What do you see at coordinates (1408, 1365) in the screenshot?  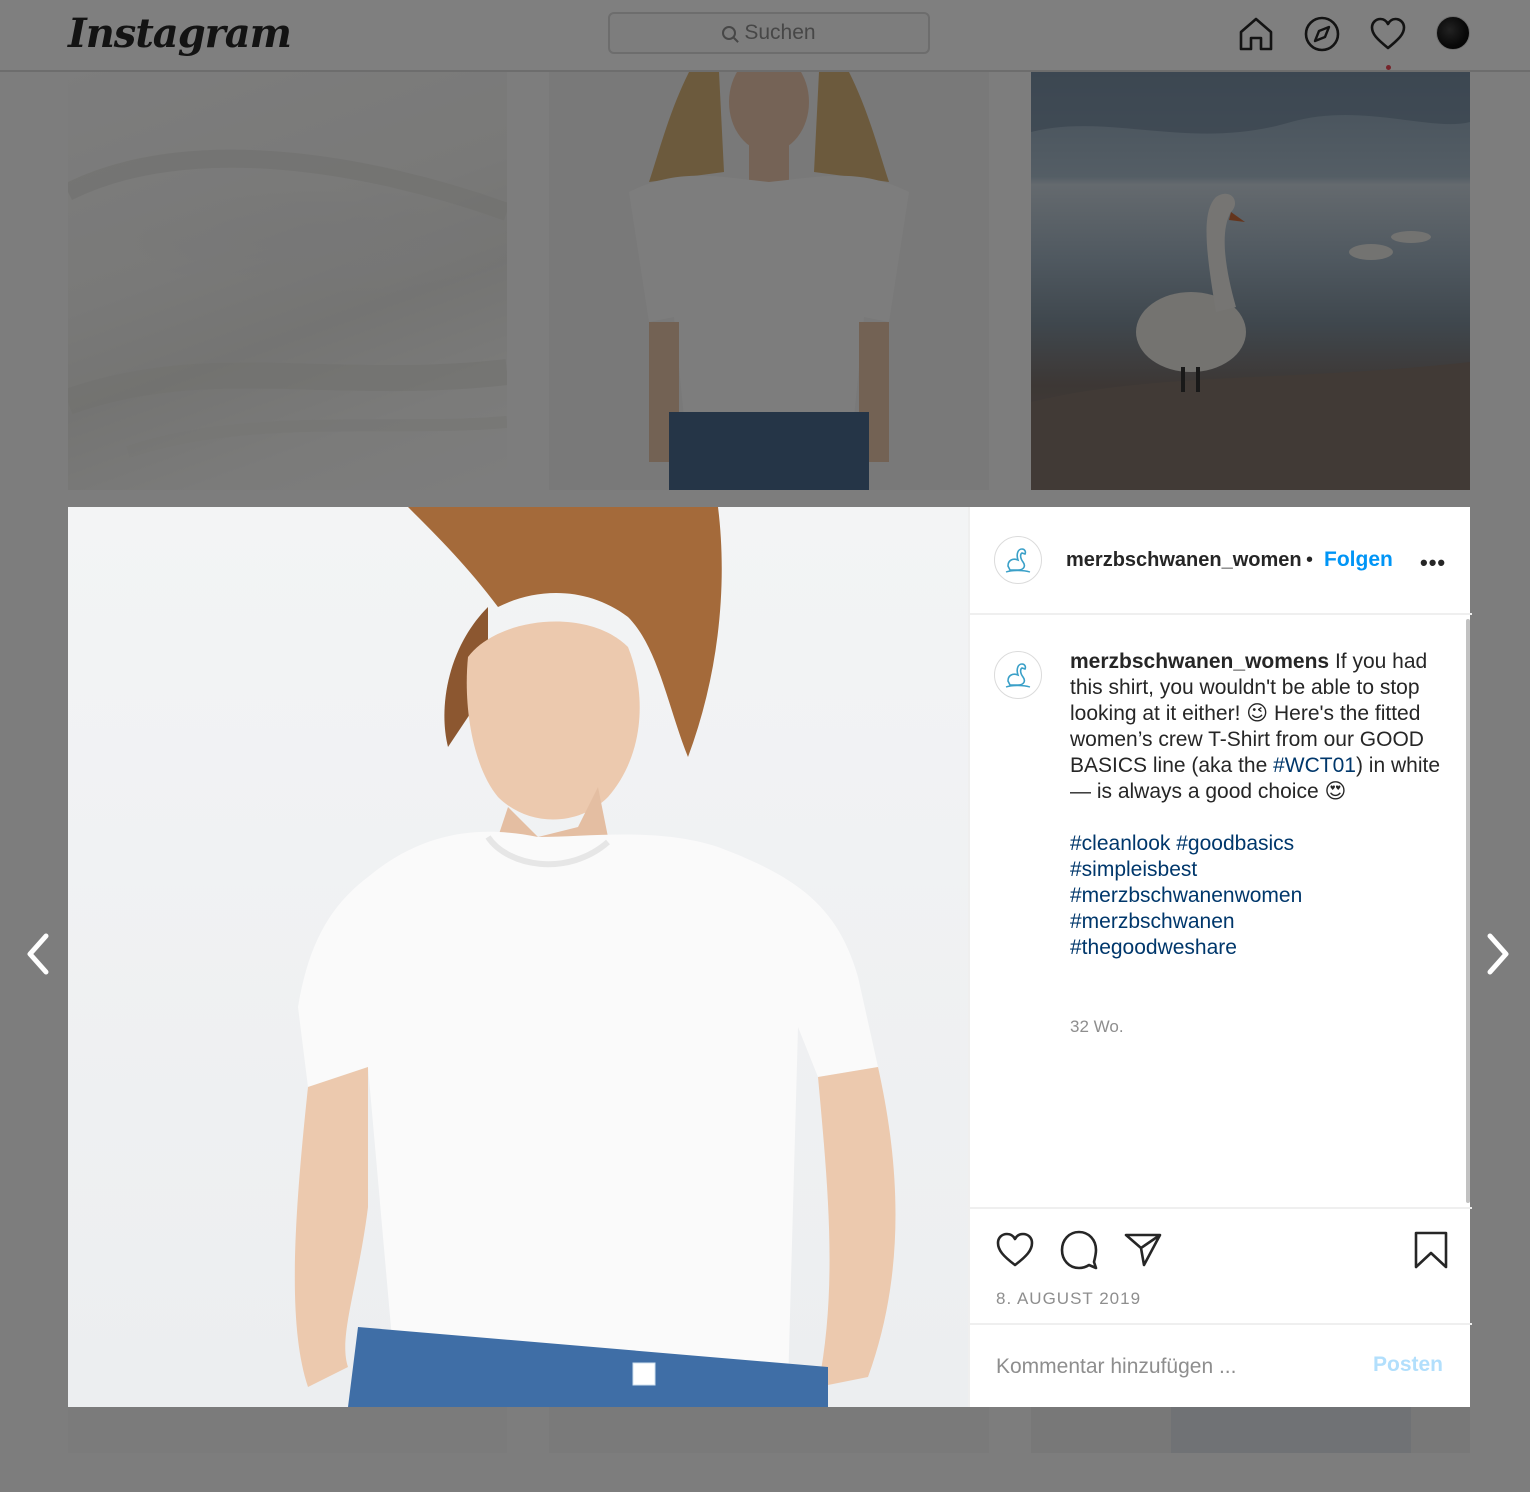 I see `post-comment-button: Posten` at bounding box center [1408, 1365].